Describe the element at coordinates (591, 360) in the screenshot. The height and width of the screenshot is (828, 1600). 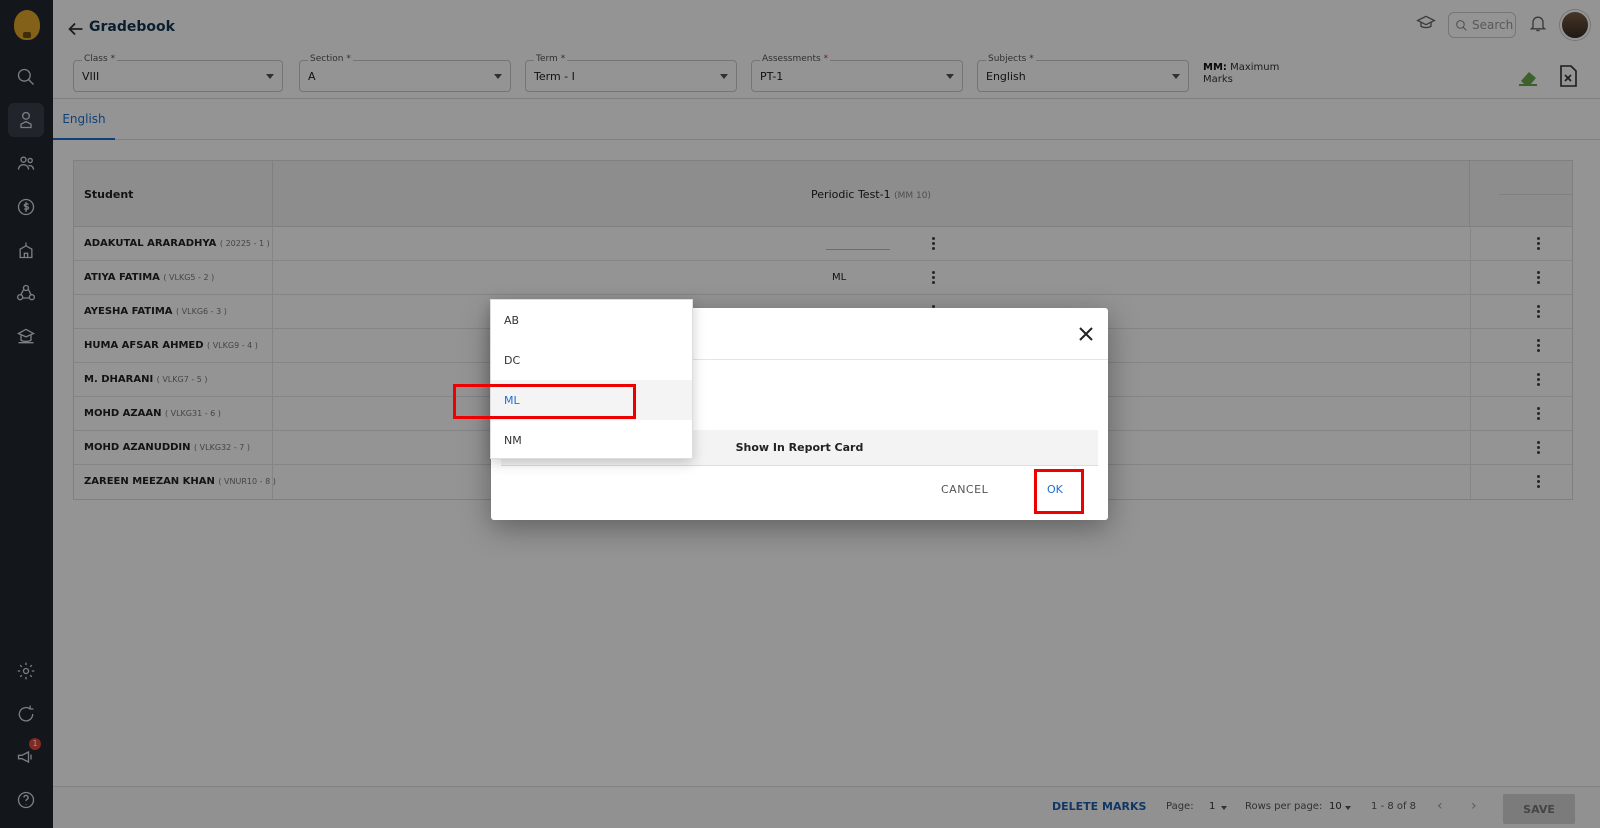
I see `option-dc: DC` at that location.